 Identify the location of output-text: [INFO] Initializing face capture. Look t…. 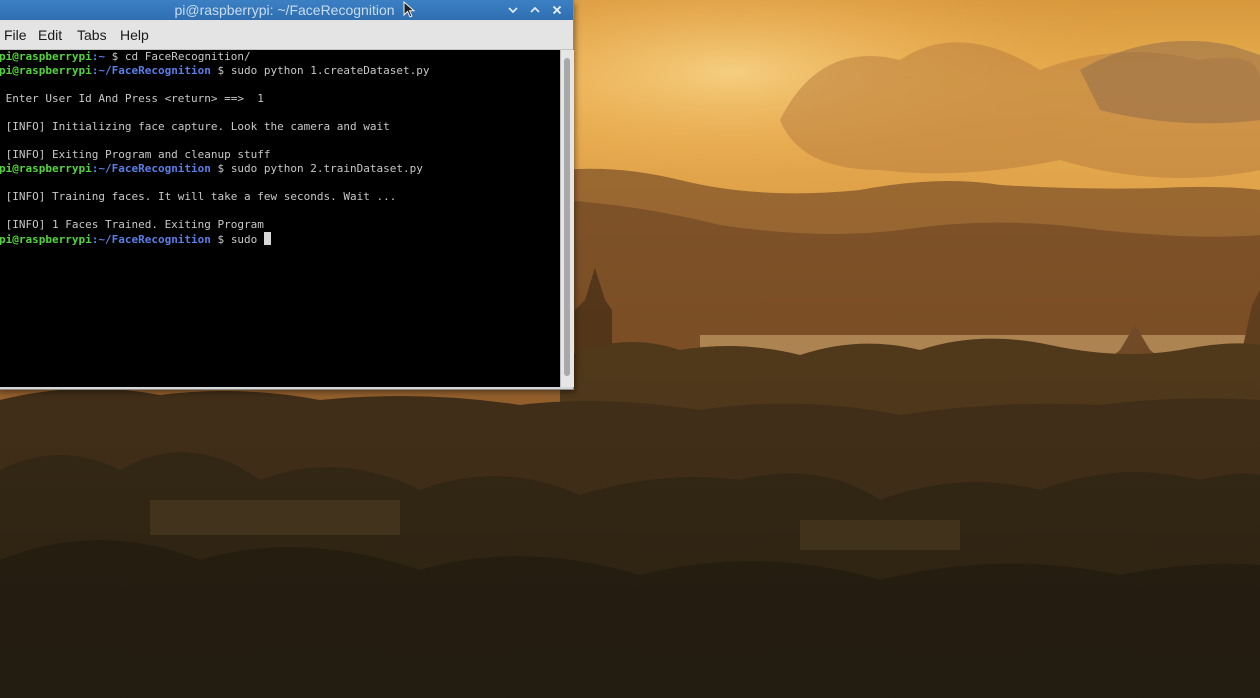
(195, 126).